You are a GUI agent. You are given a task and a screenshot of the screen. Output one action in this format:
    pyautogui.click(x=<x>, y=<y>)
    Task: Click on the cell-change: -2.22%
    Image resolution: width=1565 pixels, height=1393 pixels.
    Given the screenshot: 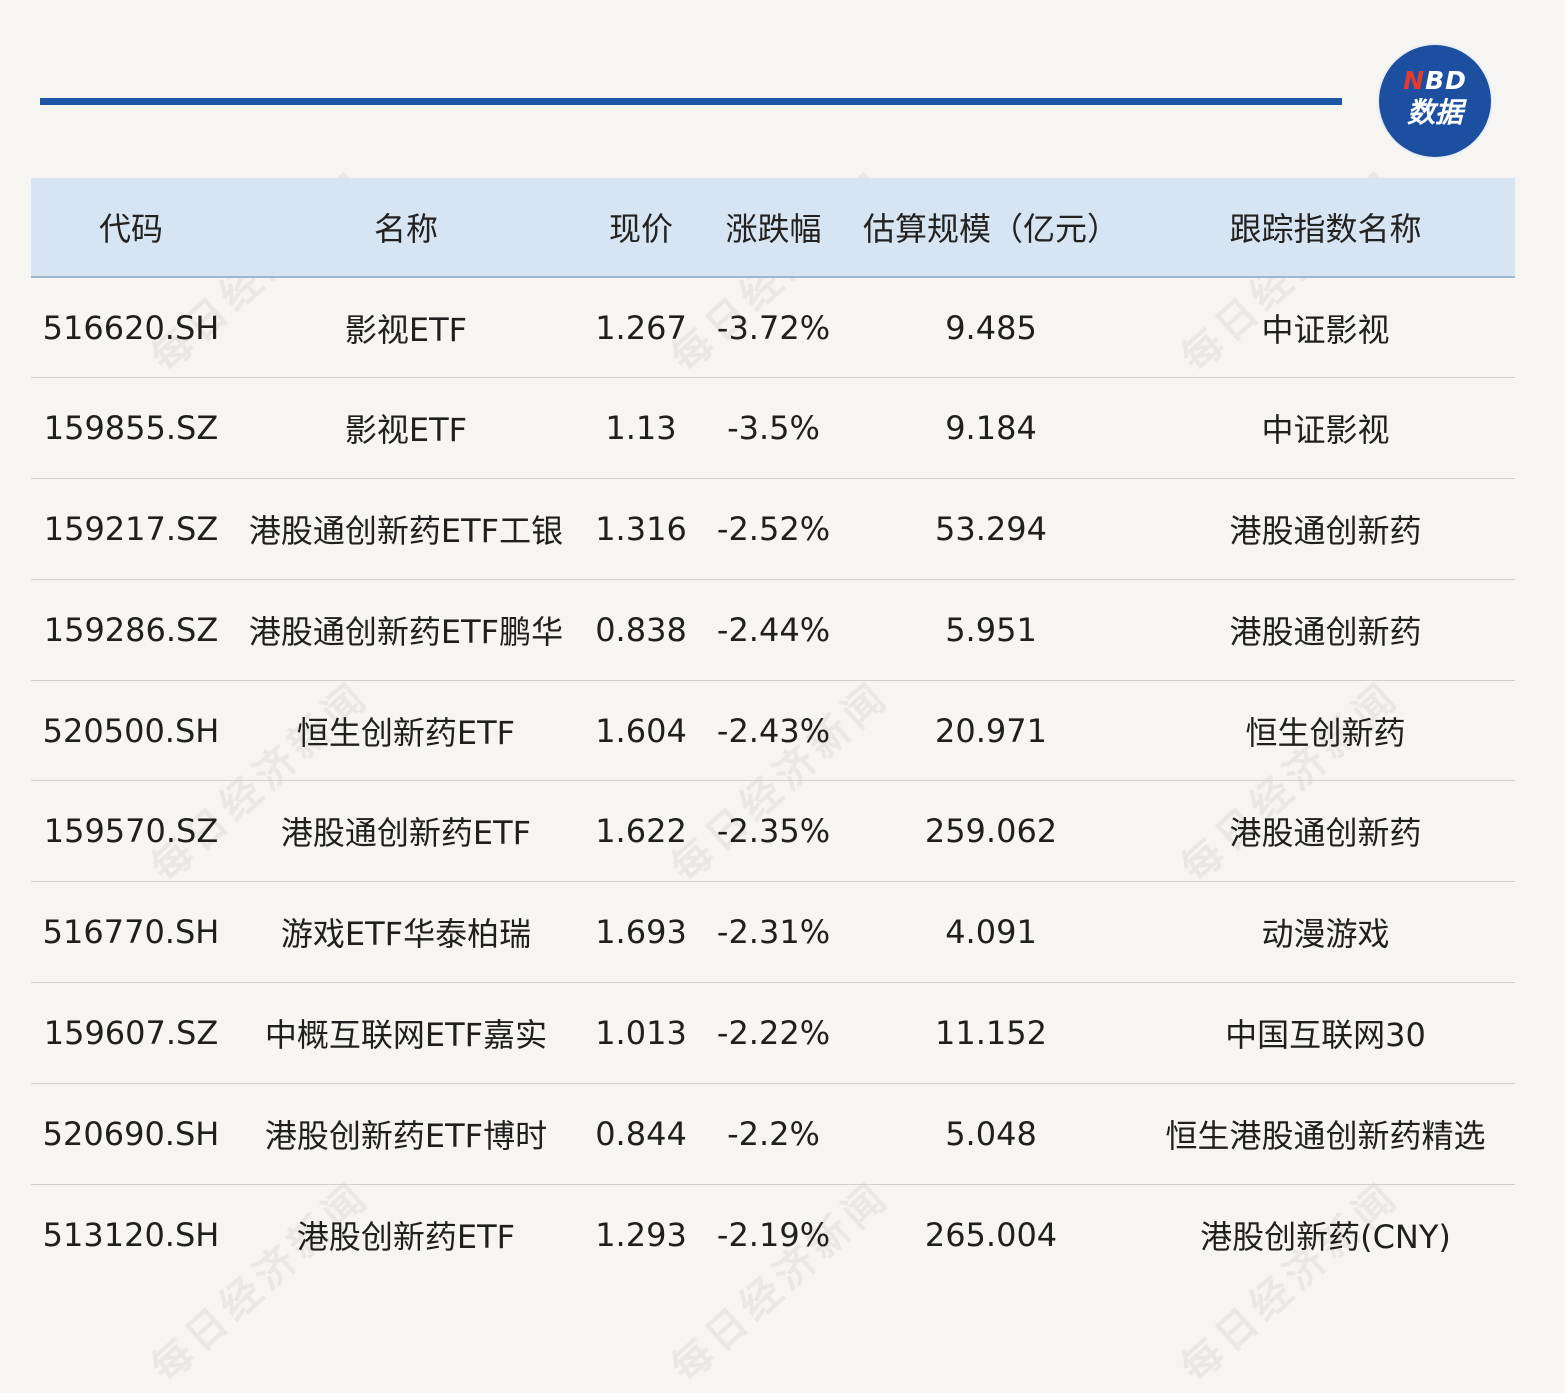 What is the action you would take?
    pyautogui.click(x=773, y=1033)
    